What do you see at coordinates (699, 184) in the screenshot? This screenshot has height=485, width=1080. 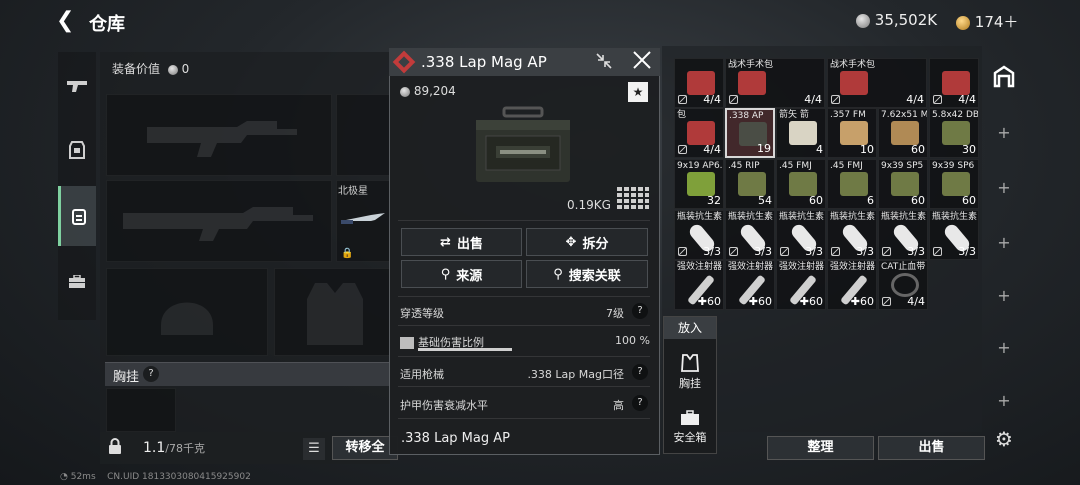 I see `inventory-item: 9x19 AP6.3 32` at bounding box center [699, 184].